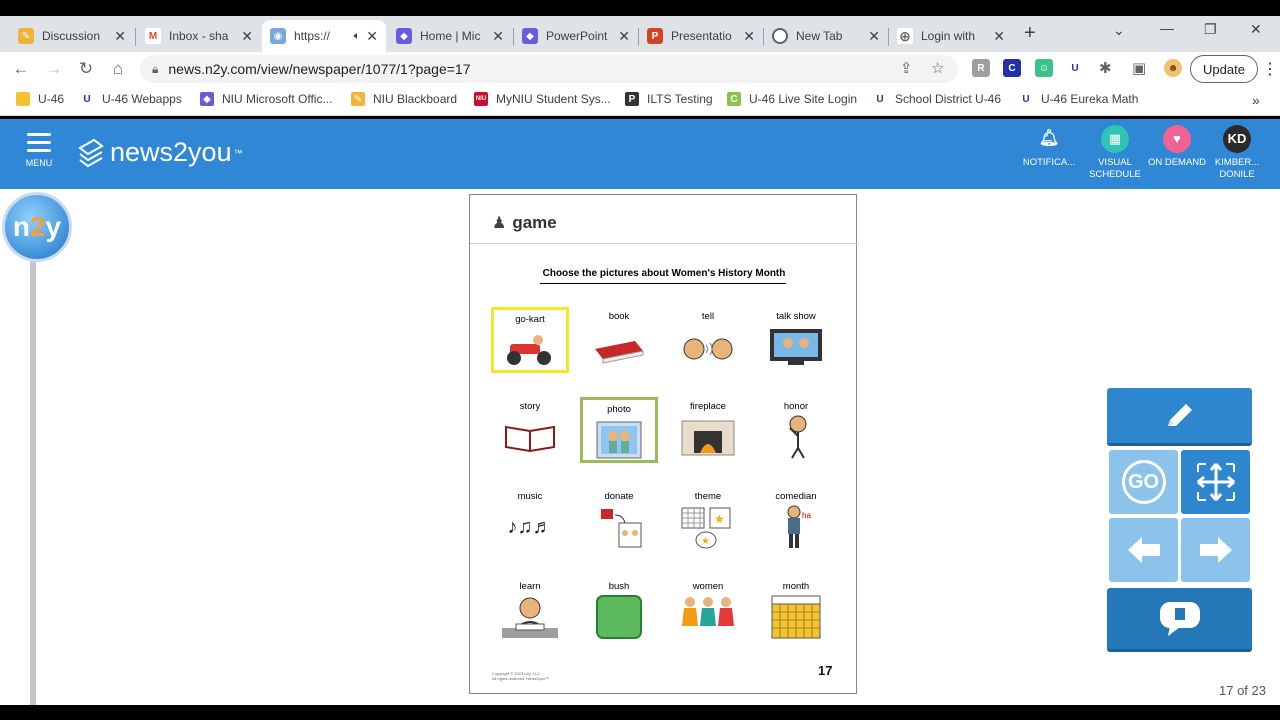 This screenshot has width=1280, height=720. What do you see at coordinates (72, 36) in the screenshot?
I see `tab-discussion: ✎ Discussion ✕` at bounding box center [72, 36].